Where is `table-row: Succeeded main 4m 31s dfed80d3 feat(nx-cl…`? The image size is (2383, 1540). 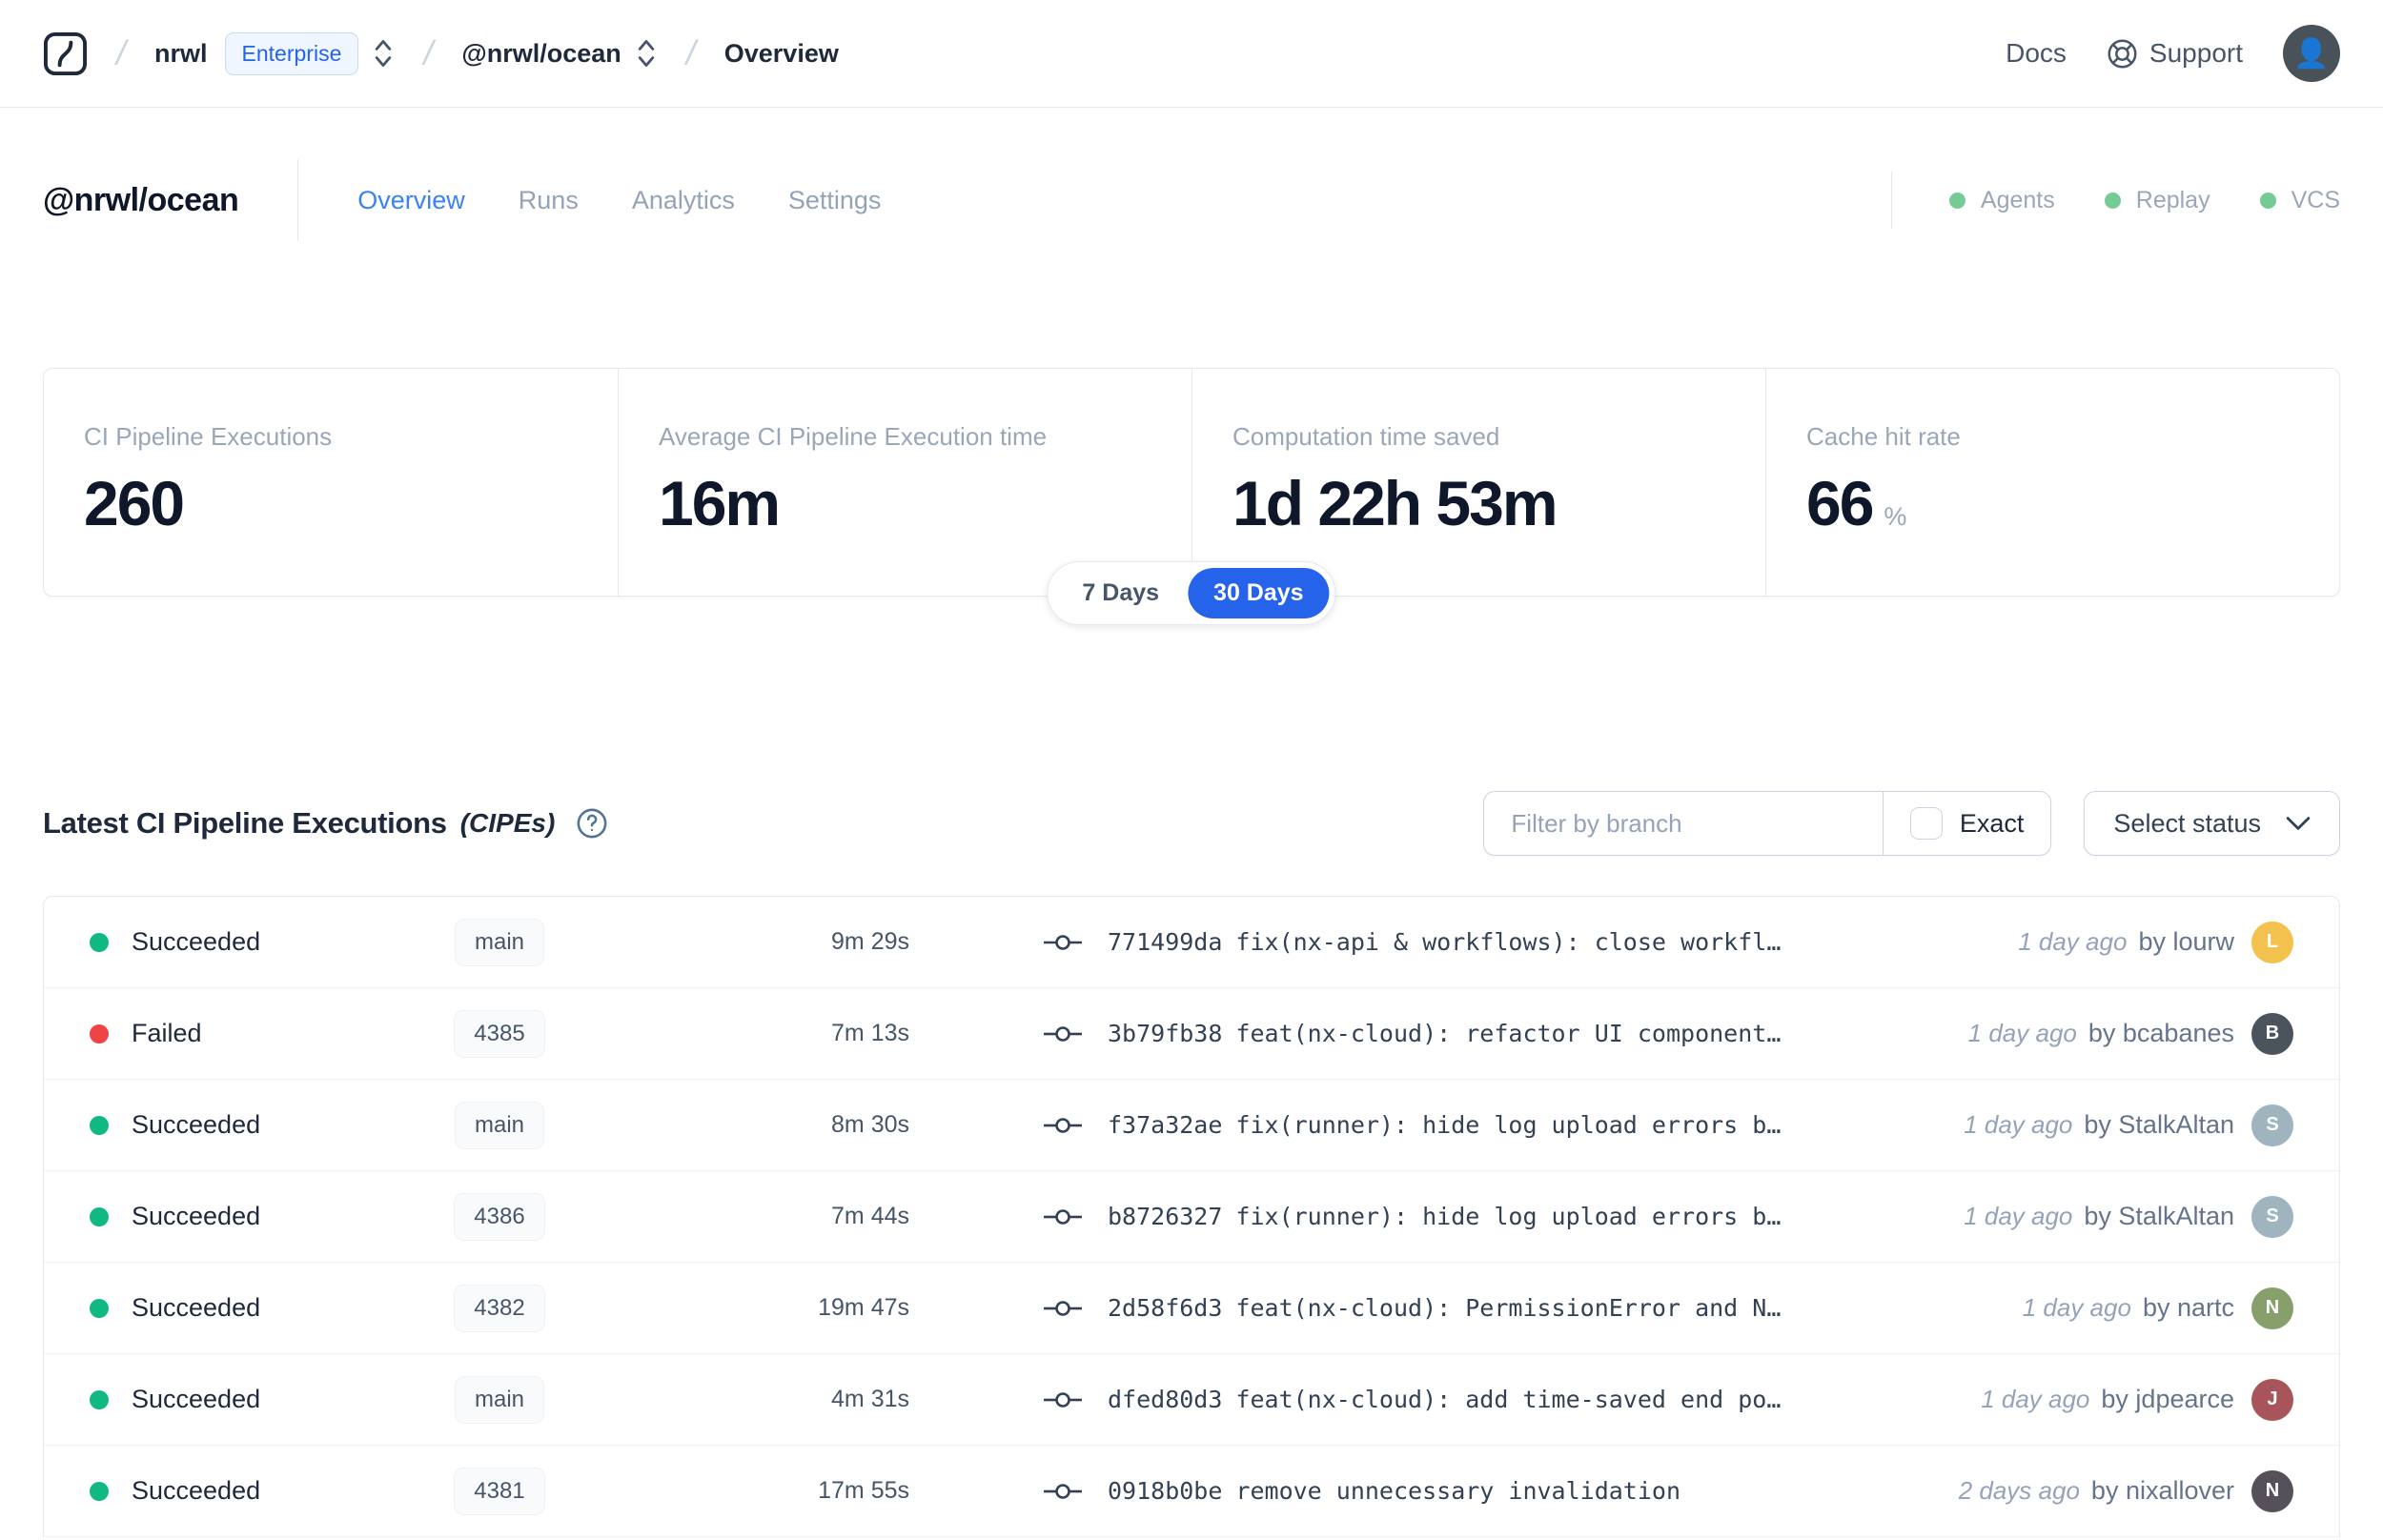 table-row: Succeeded main 4m 31s dfed80d3 feat(nx-cl… is located at coordinates (1191, 1400).